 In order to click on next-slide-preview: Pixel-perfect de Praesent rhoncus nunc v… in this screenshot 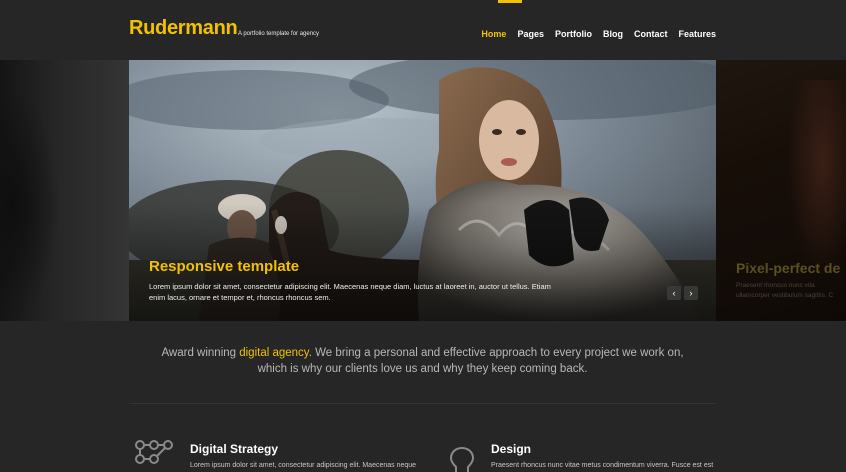, I will do `click(781, 190)`.